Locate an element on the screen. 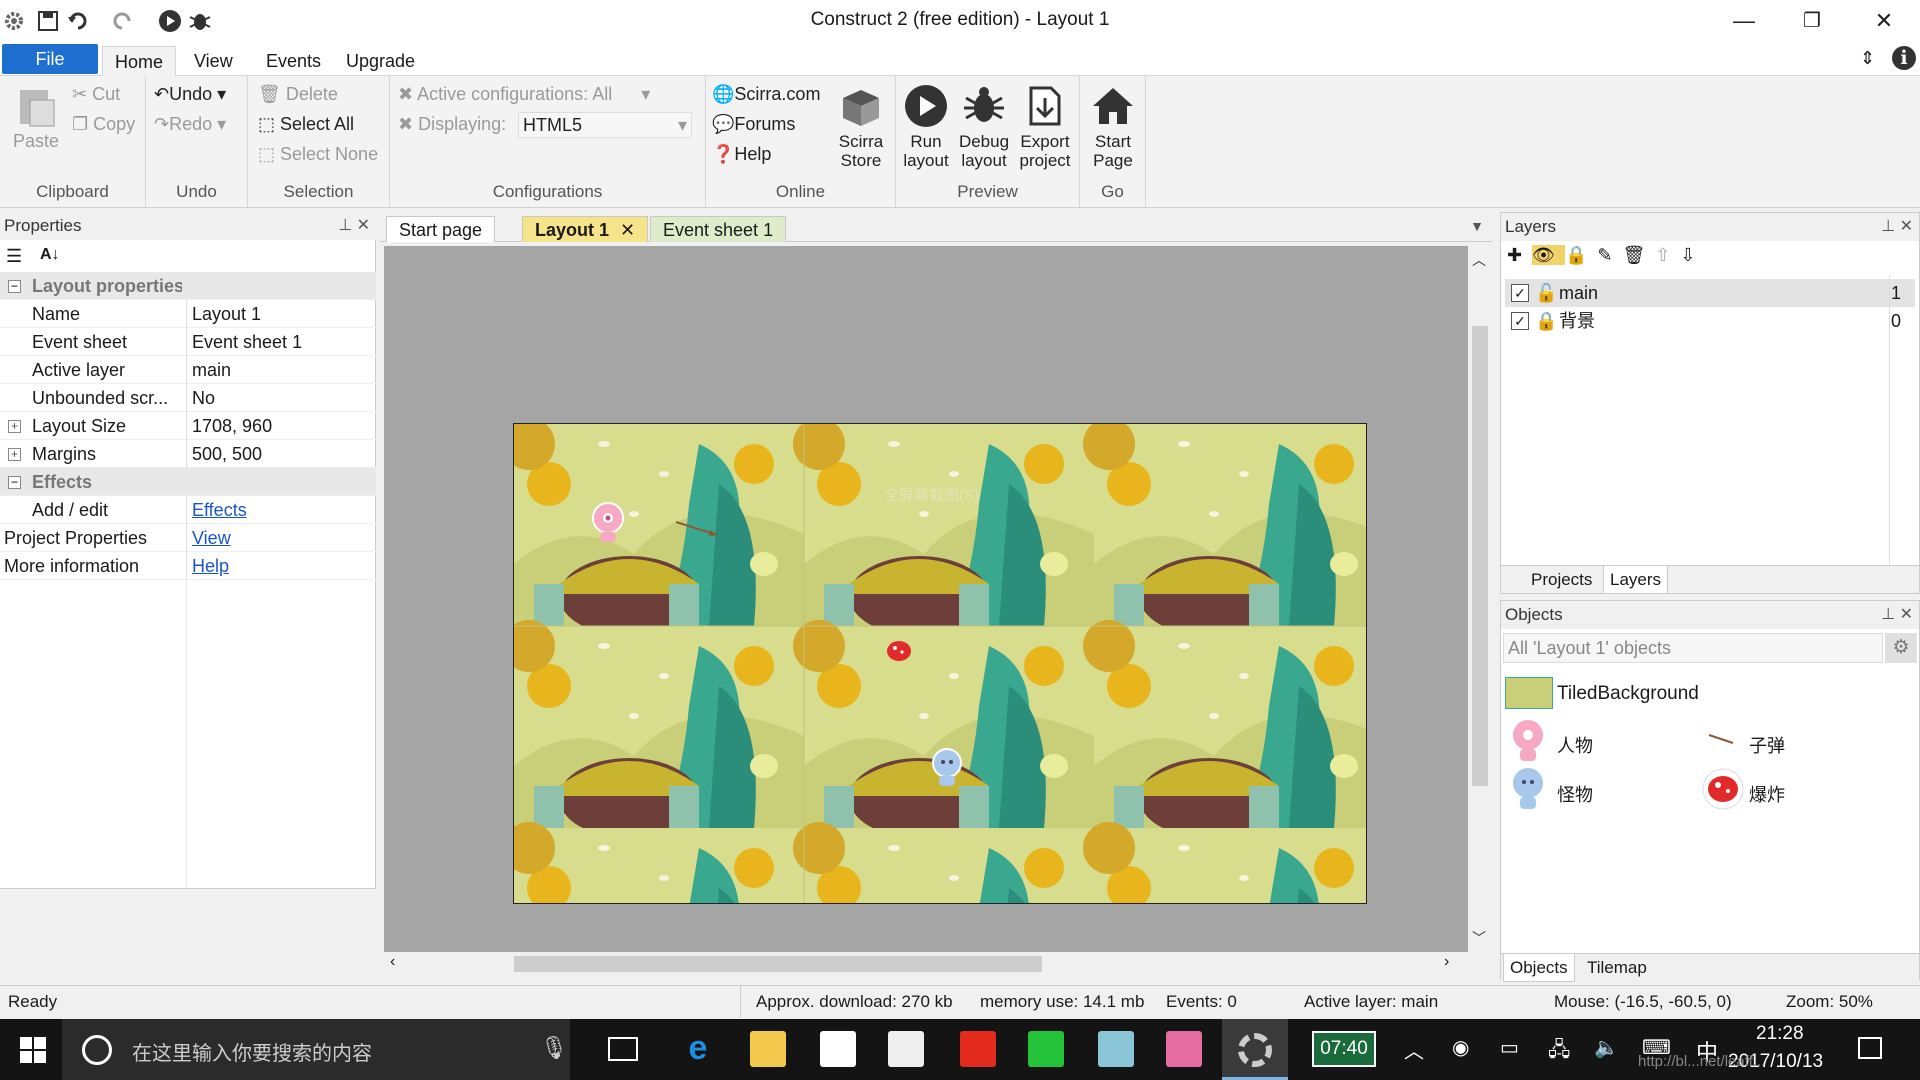 The height and width of the screenshot is (1080, 1920). scroll-down-icon: ﹀ is located at coordinates (1479, 938).